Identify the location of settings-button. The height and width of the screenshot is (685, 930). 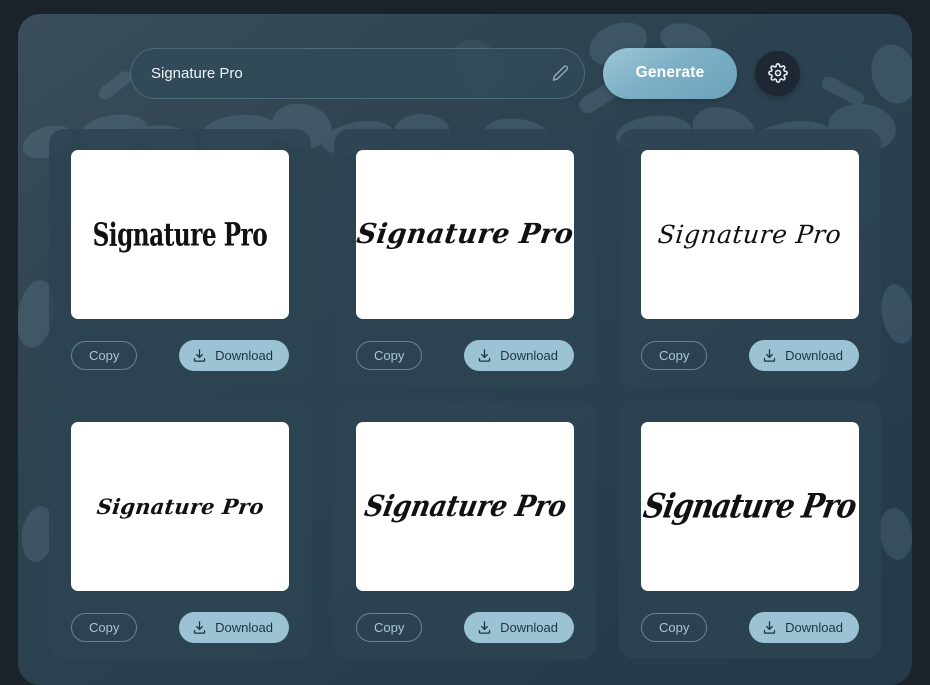
(777, 73).